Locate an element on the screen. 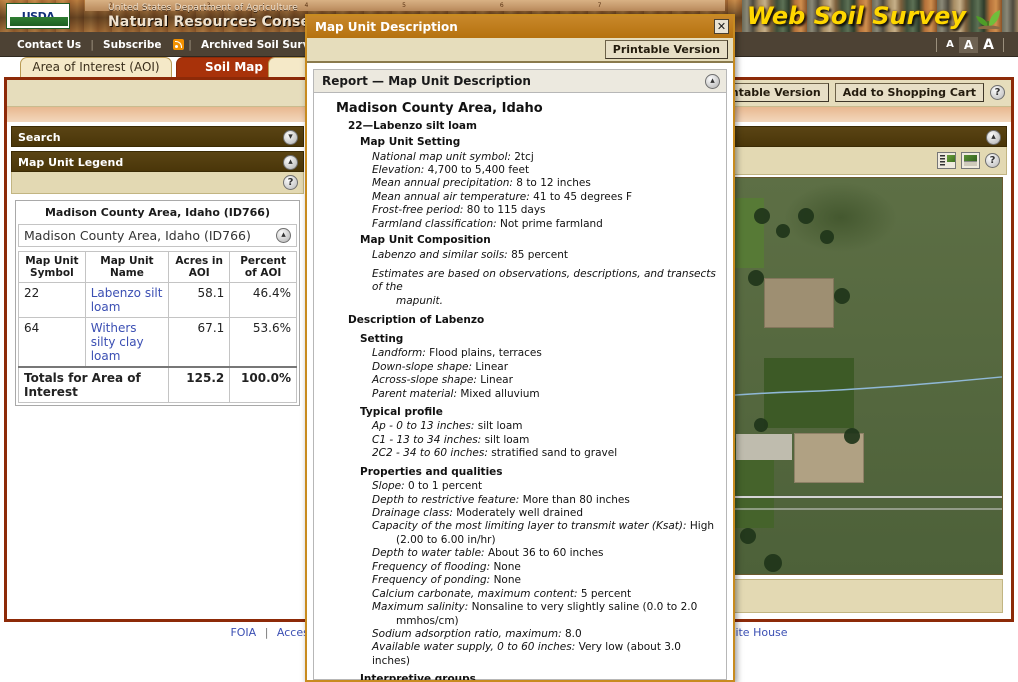 The image size is (1018, 682). property-row: Drainage class: Moderately well drained is located at coordinates (544, 513).